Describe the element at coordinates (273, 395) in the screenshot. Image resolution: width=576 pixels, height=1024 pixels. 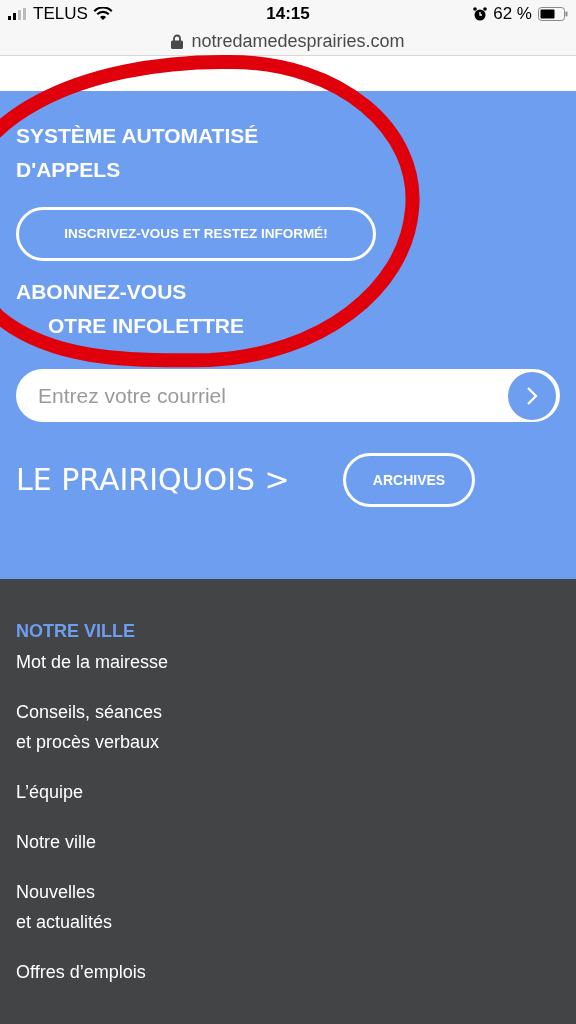
I see `email-input: Entrez votre courriel` at that location.